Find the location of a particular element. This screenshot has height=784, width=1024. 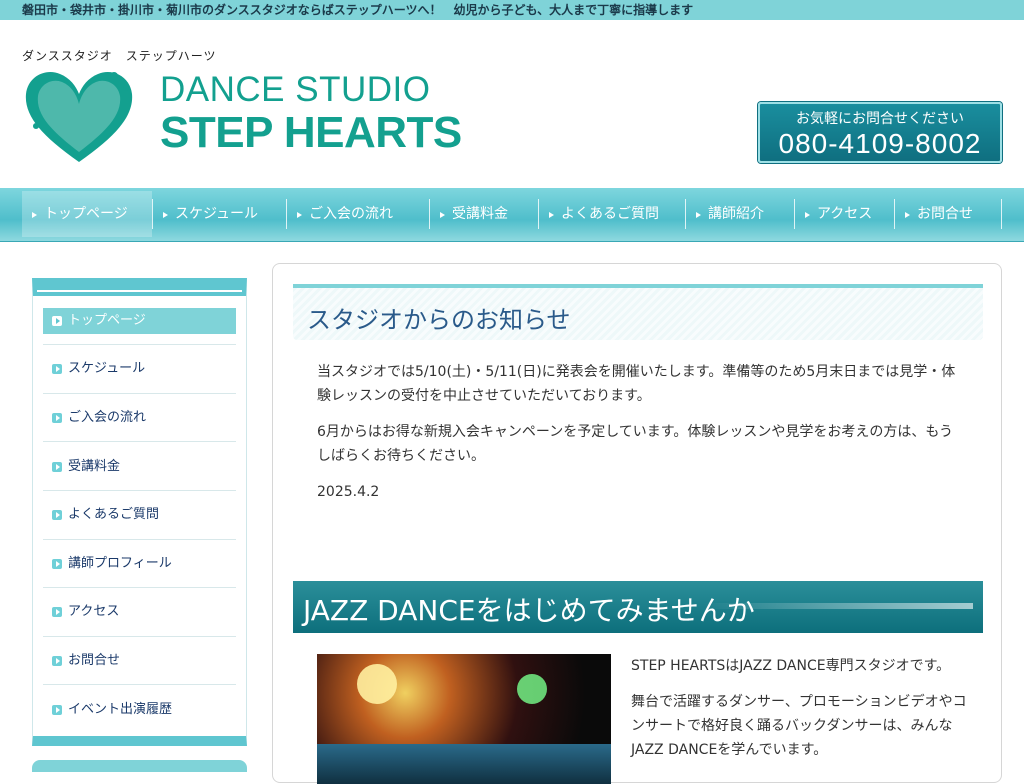

nav-item-schedule: スケジュール is located at coordinates (219, 214).